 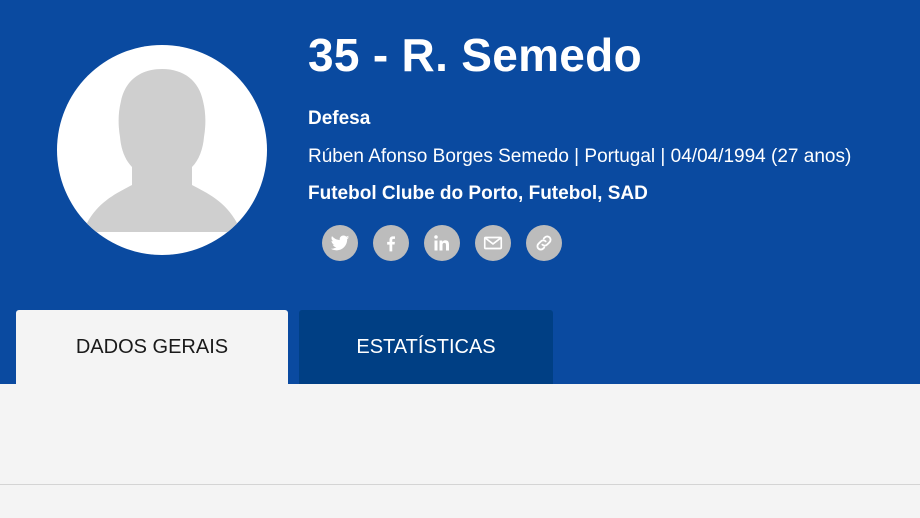 I want to click on player-position: Defesa, so click(x=339, y=118).